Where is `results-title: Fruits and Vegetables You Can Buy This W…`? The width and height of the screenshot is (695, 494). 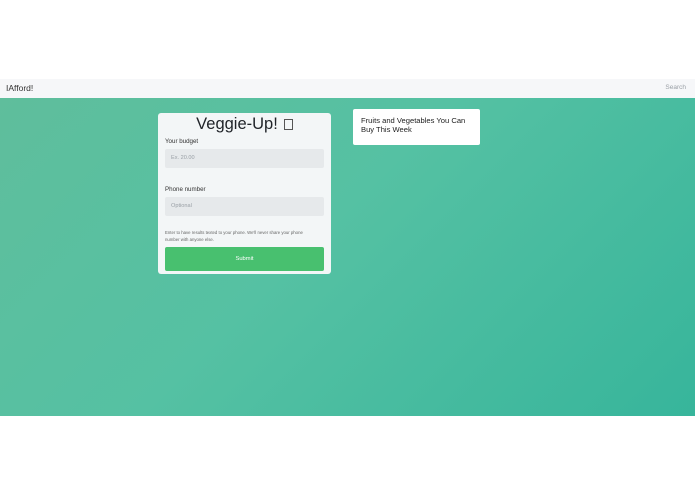
results-title: Fruits and Vegetables You Can Buy This W… is located at coordinates (413, 125).